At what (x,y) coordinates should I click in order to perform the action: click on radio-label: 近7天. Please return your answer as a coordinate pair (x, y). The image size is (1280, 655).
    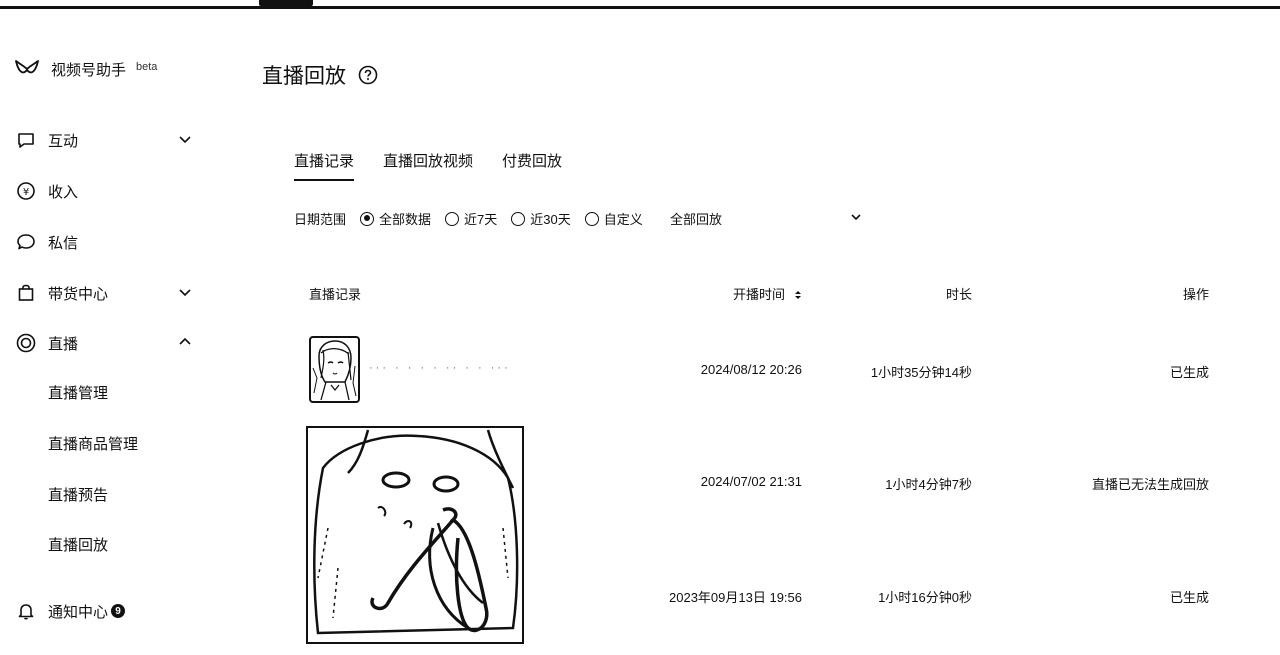
    Looking at the image, I should click on (481, 219).